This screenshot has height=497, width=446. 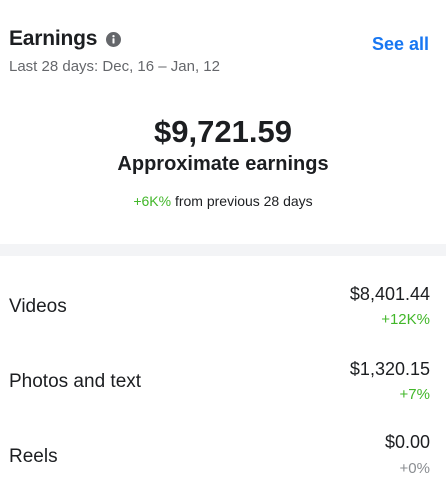 What do you see at coordinates (53, 38) in the screenshot?
I see `earnings-title: Earnings` at bounding box center [53, 38].